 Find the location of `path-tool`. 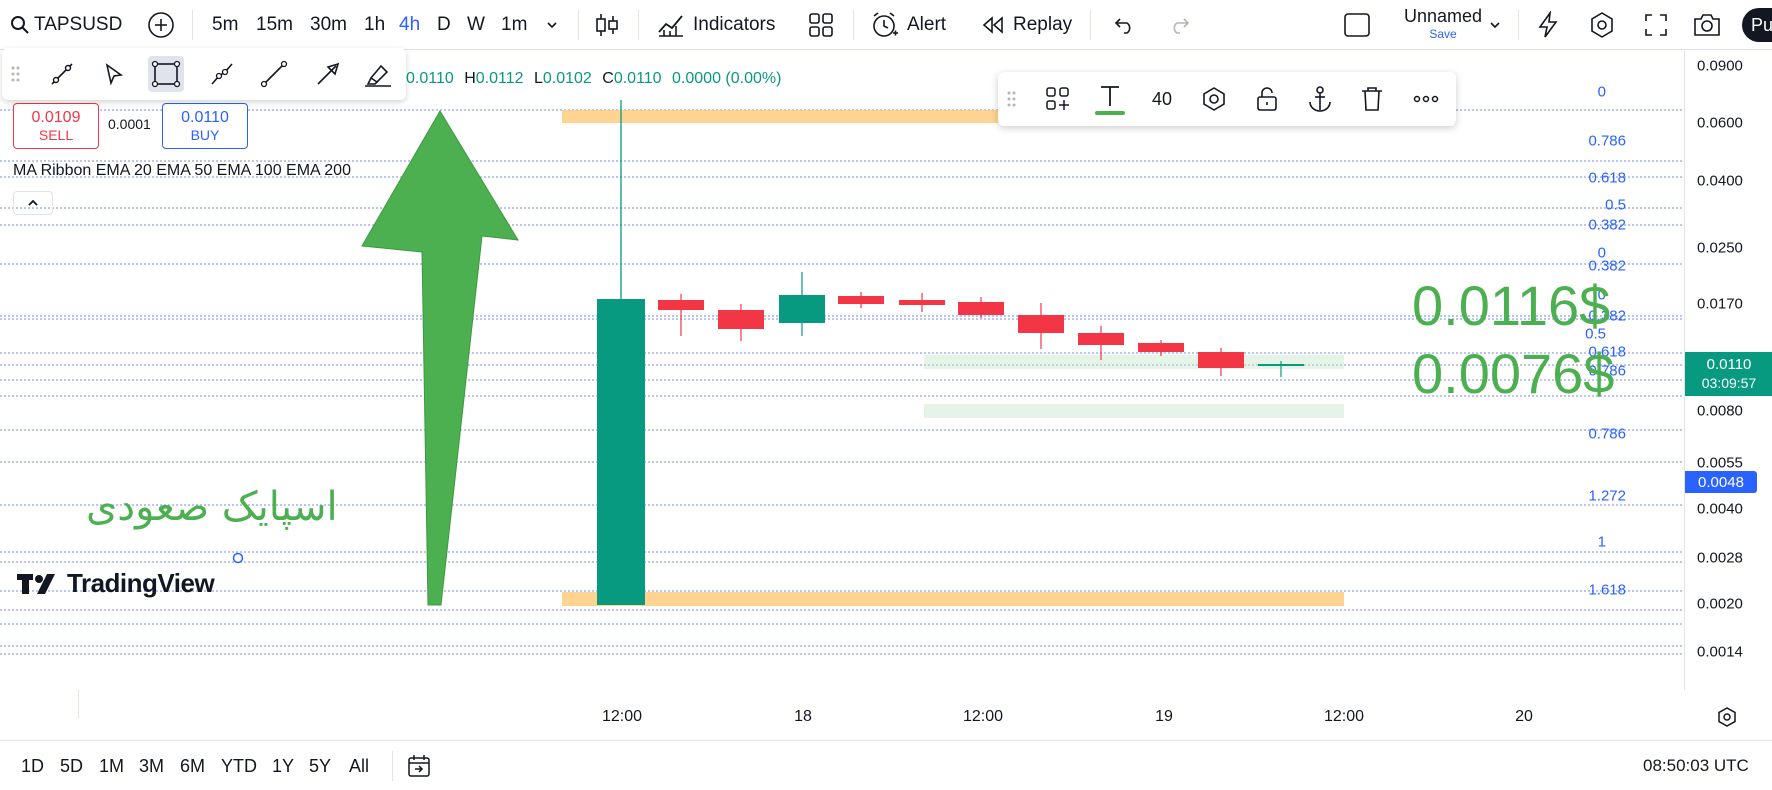

path-tool is located at coordinates (222, 74).